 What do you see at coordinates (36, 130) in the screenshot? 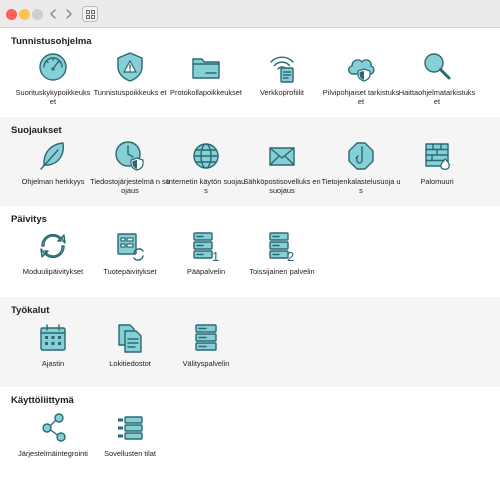
I see `section-title: Suojaukset` at bounding box center [36, 130].